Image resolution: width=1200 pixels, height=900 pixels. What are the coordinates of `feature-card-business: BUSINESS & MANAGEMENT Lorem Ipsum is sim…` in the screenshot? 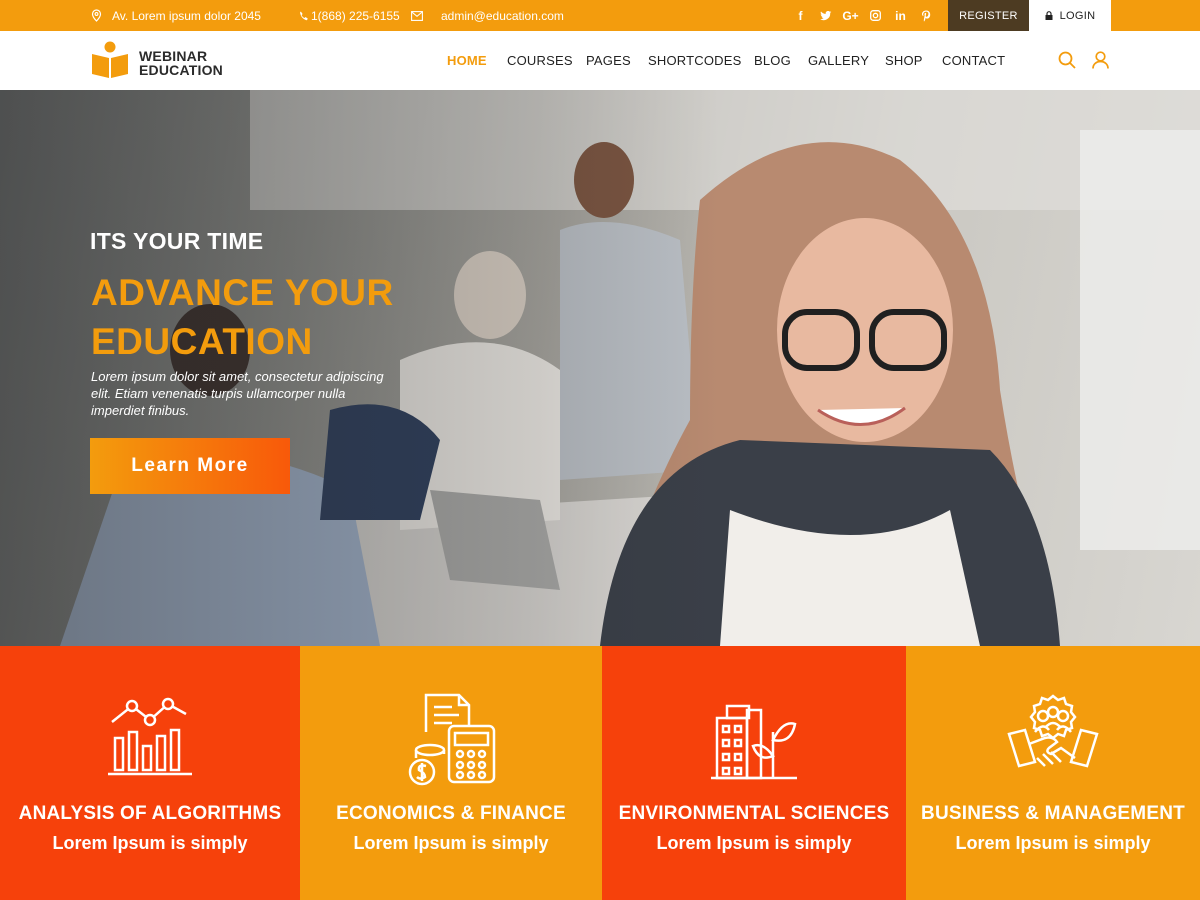 It's located at (1053, 773).